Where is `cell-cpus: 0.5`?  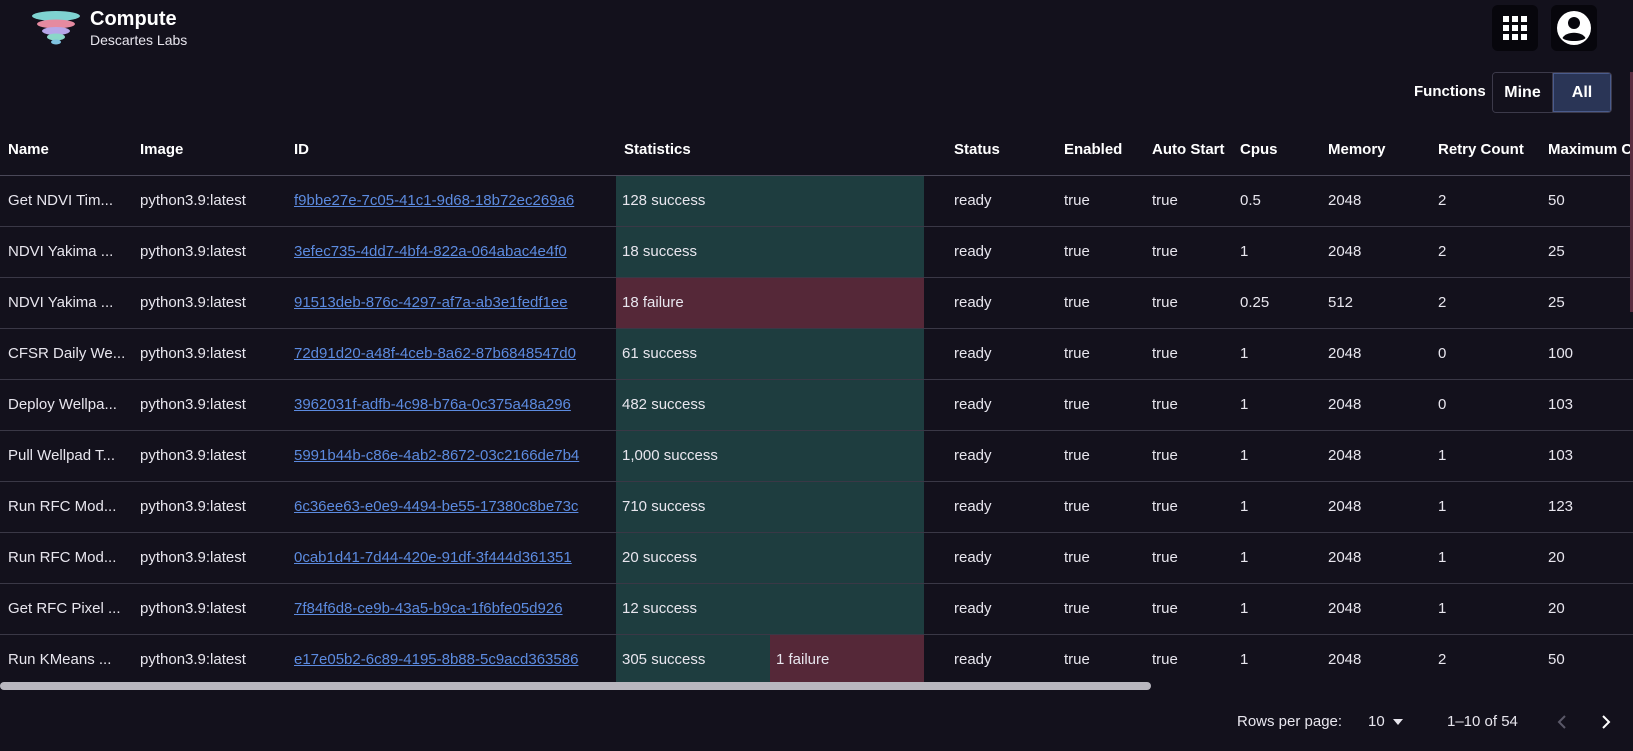
cell-cpus: 0.5 is located at coordinates (1276, 201).